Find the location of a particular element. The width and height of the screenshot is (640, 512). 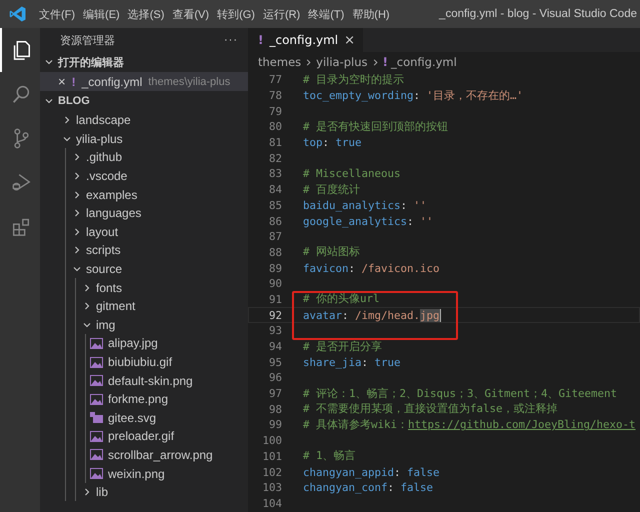

menu-item: 选择(S) is located at coordinates (146, 14).